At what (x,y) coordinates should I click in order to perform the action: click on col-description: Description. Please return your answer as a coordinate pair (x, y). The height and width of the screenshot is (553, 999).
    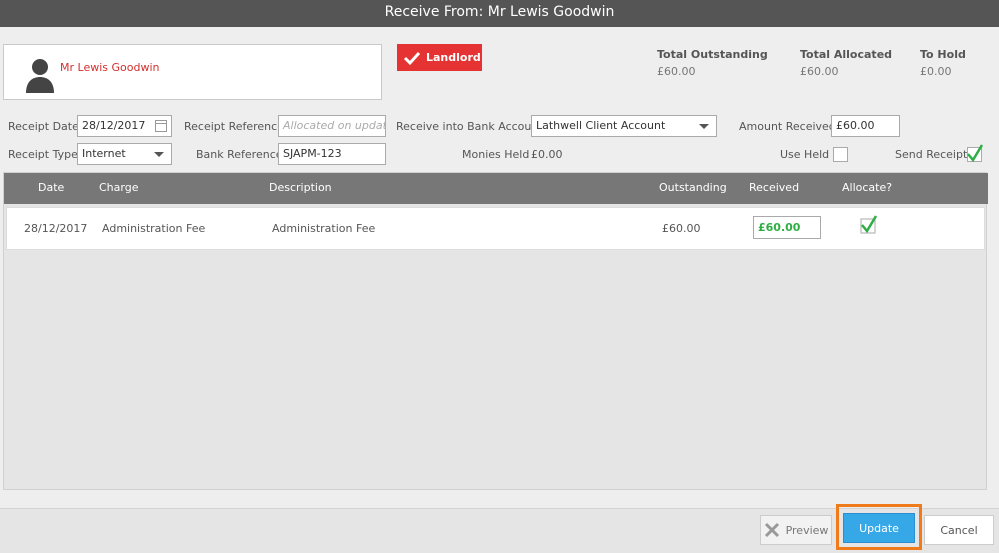
    Looking at the image, I should click on (300, 187).